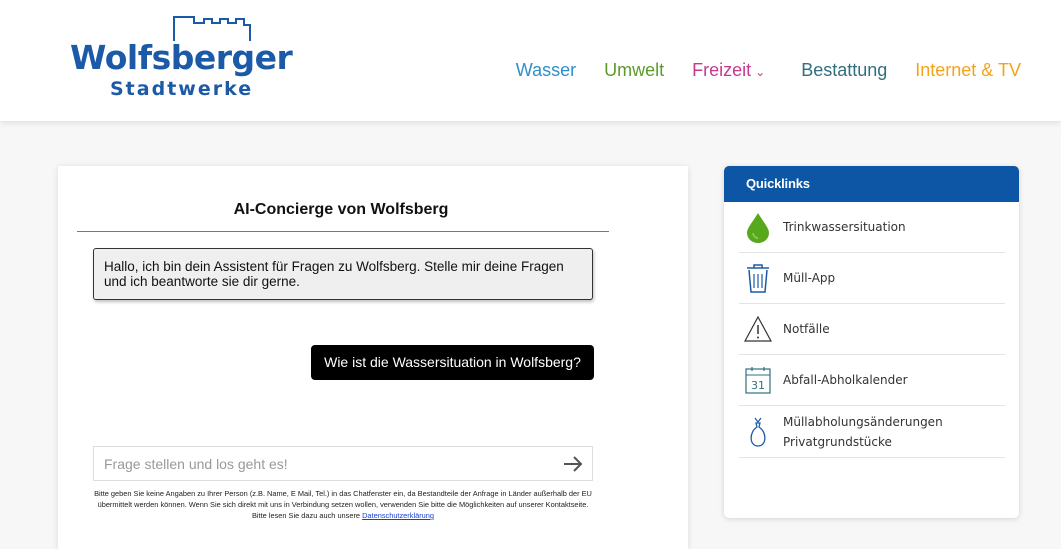  Describe the element at coordinates (758, 228) in the screenshot. I see `water-drop-icon` at that location.